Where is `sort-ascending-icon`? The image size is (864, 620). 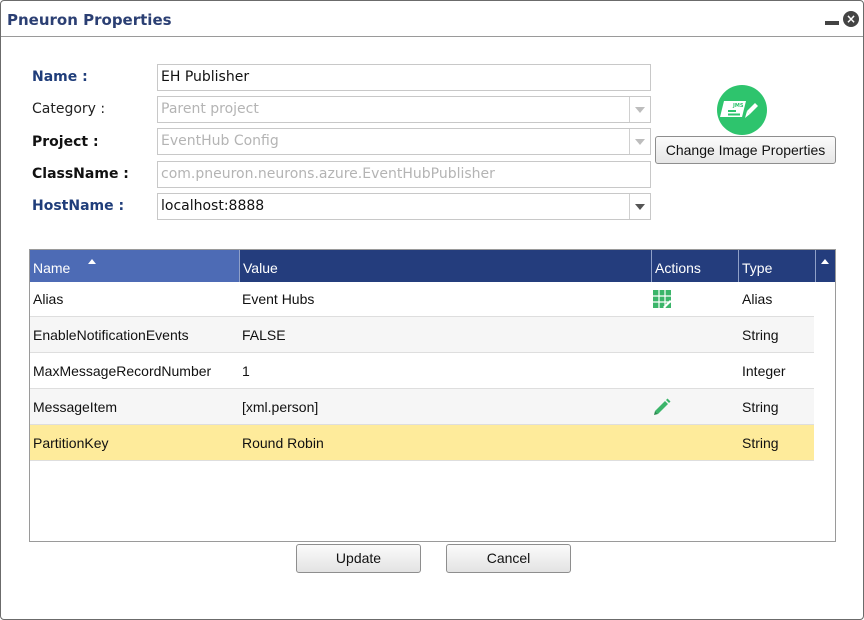 sort-ascending-icon is located at coordinates (92, 261).